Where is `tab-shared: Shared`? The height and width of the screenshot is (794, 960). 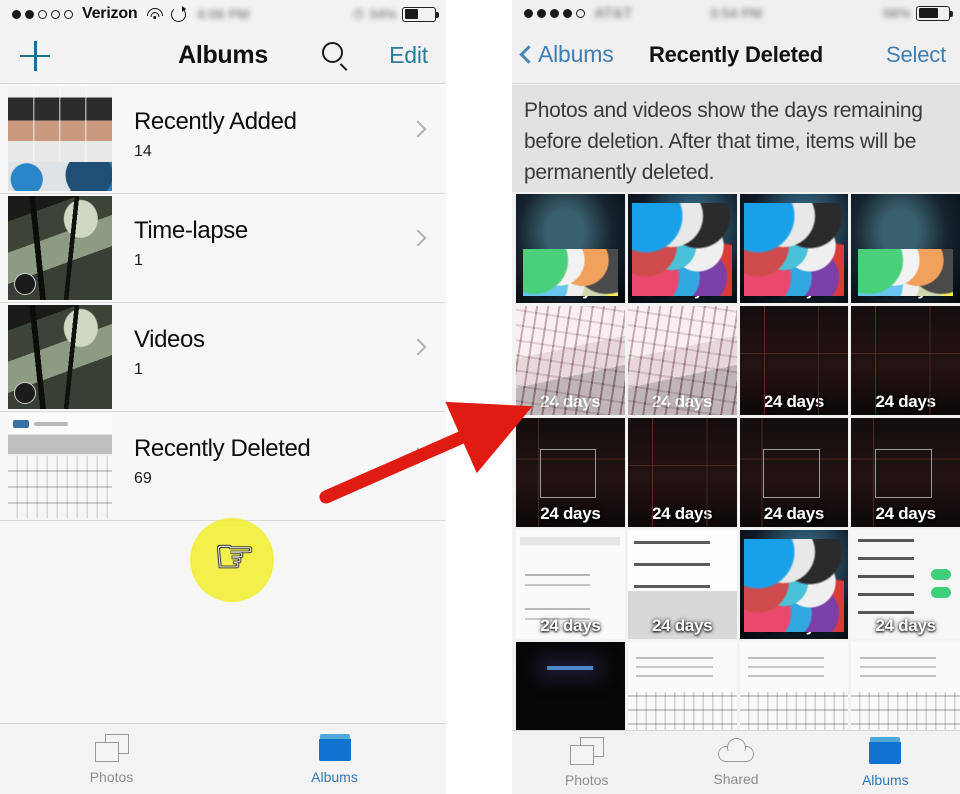 tab-shared: Shared is located at coordinates (735, 762).